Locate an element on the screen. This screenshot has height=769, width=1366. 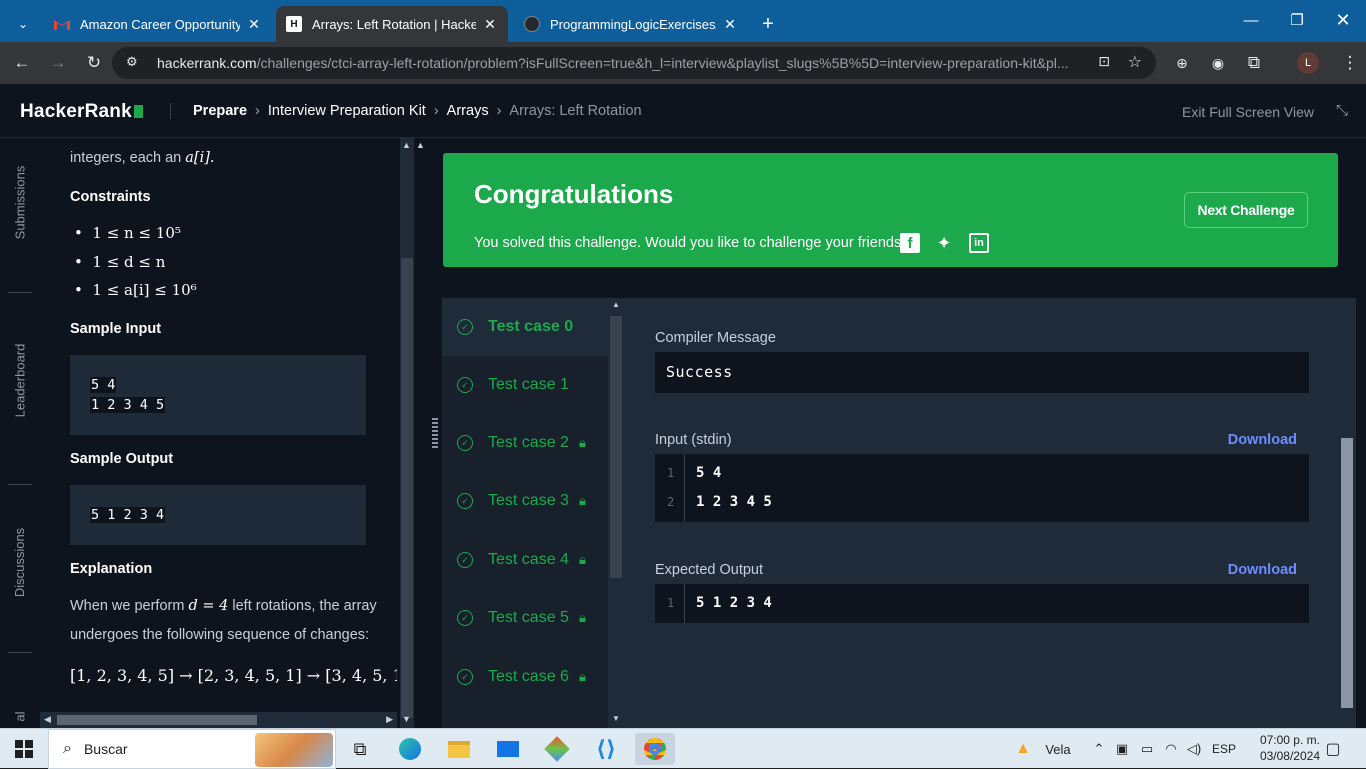
windows-start-icon is located at coordinates (24, 749).